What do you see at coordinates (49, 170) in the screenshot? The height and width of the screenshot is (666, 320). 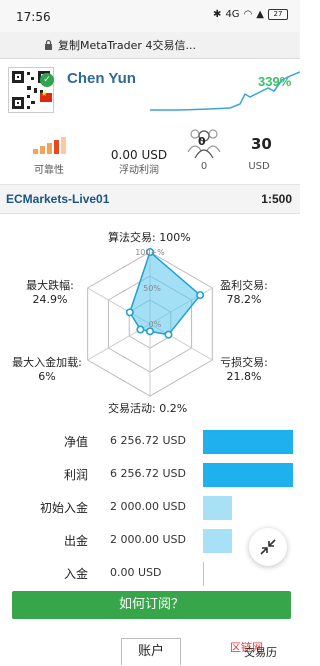 I see `reliability-label: 可靠性` at bounding box center [49, 170].